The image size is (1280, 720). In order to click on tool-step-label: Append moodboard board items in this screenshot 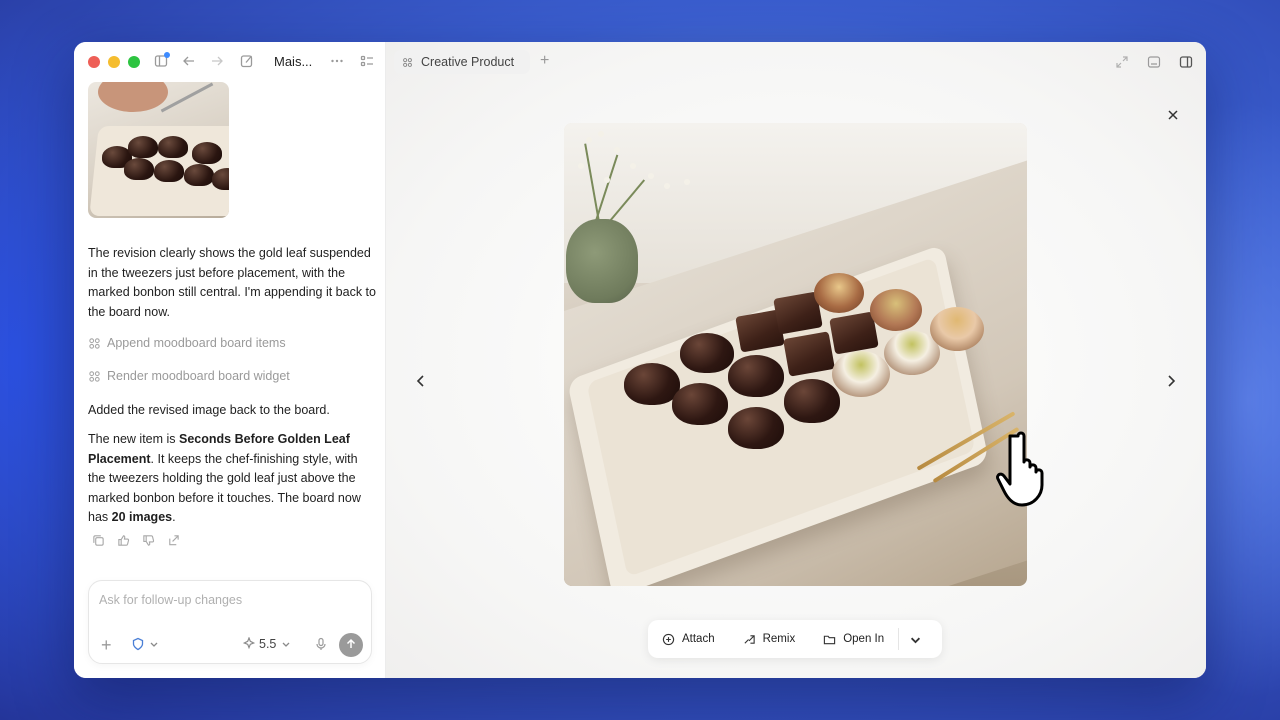, I will do `click(196, 343)`.